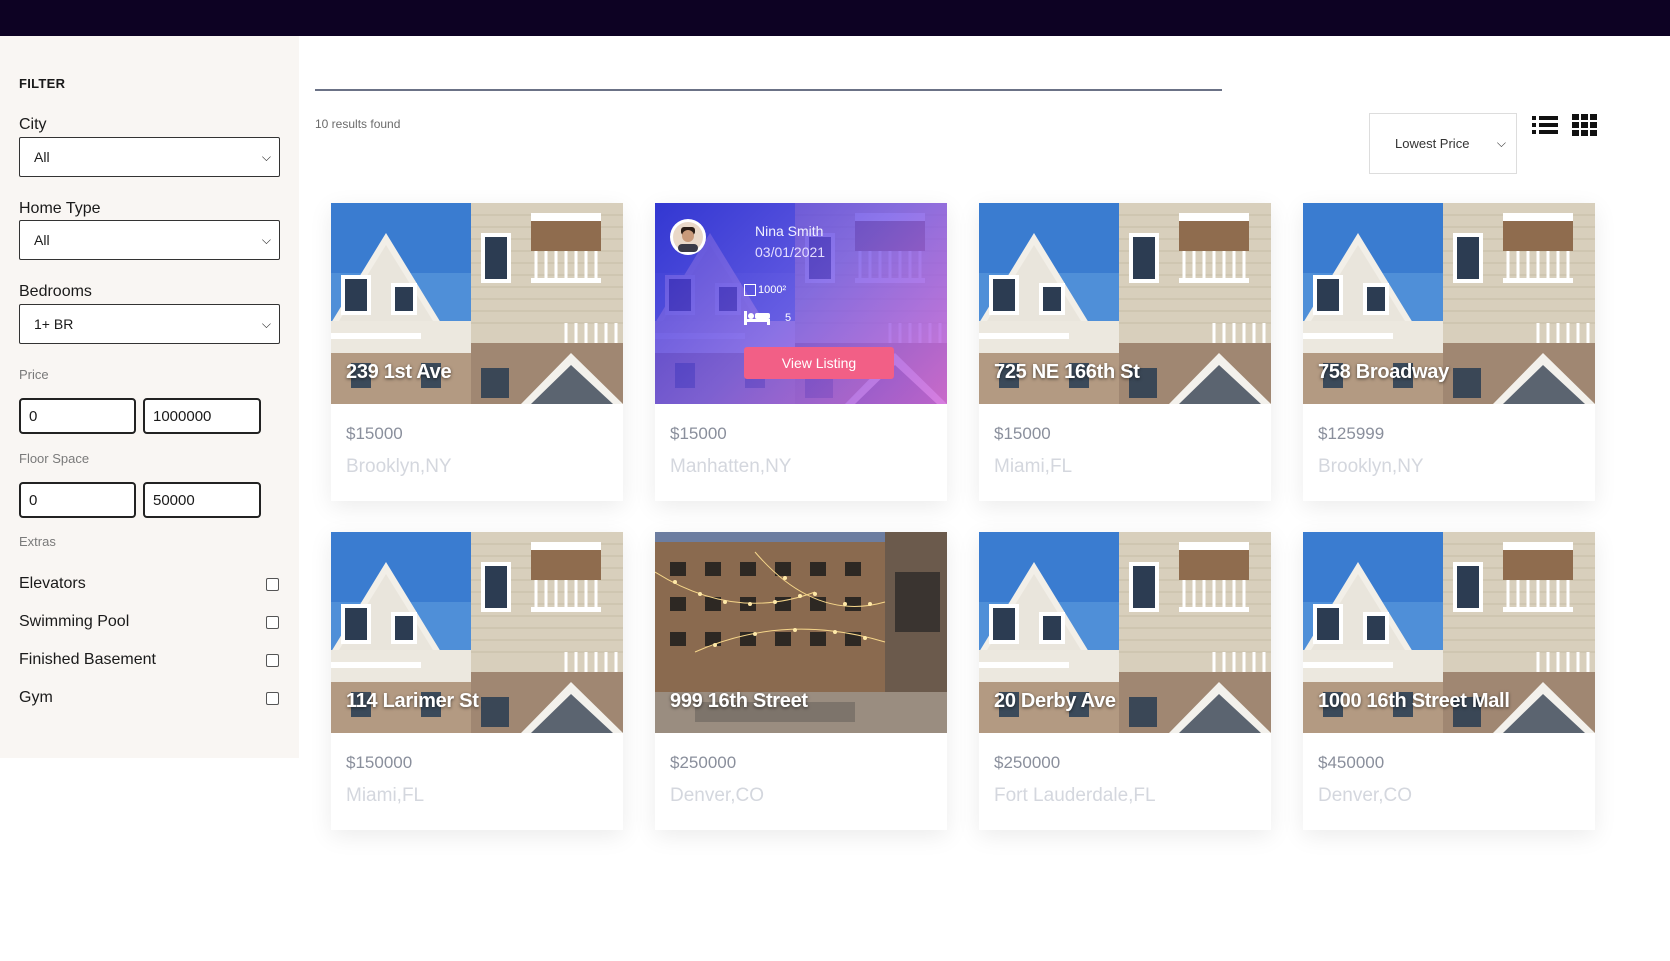 Image resolution: width=1670 pixels, height=961 pixels. I want to click on listing-address: 20 Derby Ave, so click(1055, 701).